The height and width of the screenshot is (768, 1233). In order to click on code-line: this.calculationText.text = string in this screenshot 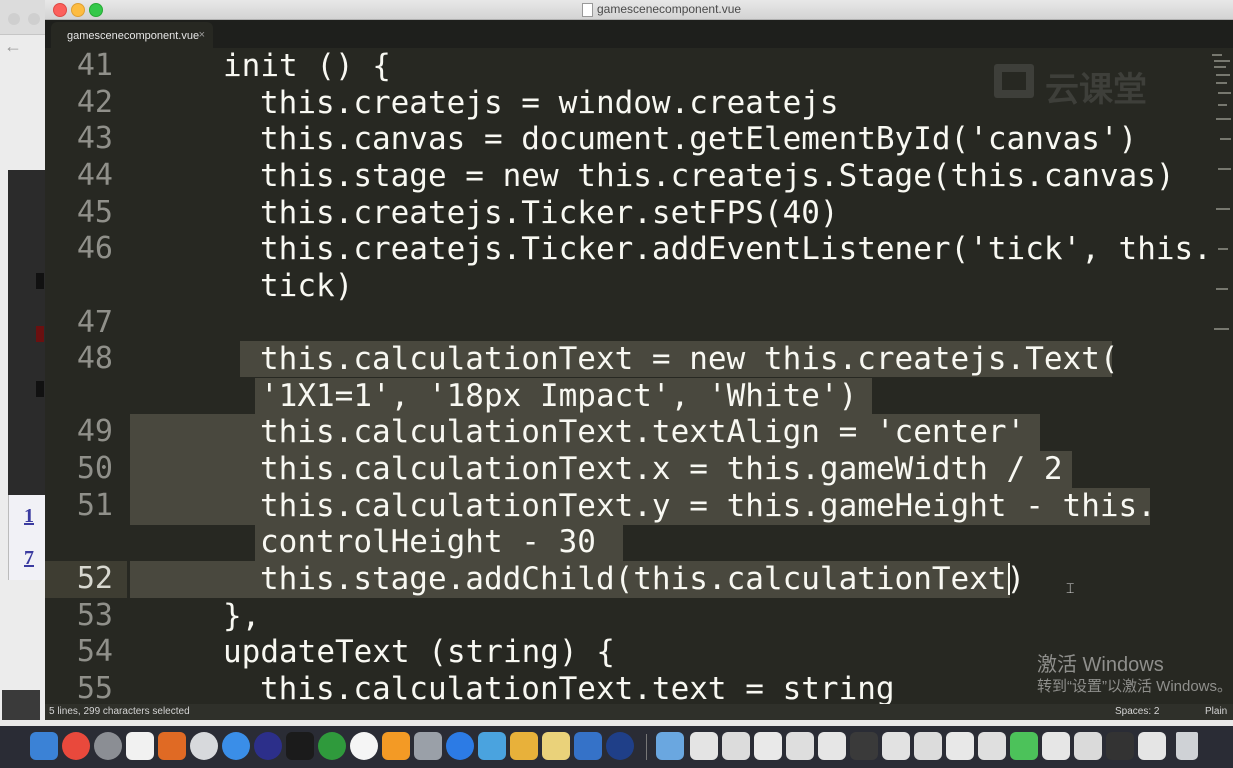, I will do `click(577, 687)`.